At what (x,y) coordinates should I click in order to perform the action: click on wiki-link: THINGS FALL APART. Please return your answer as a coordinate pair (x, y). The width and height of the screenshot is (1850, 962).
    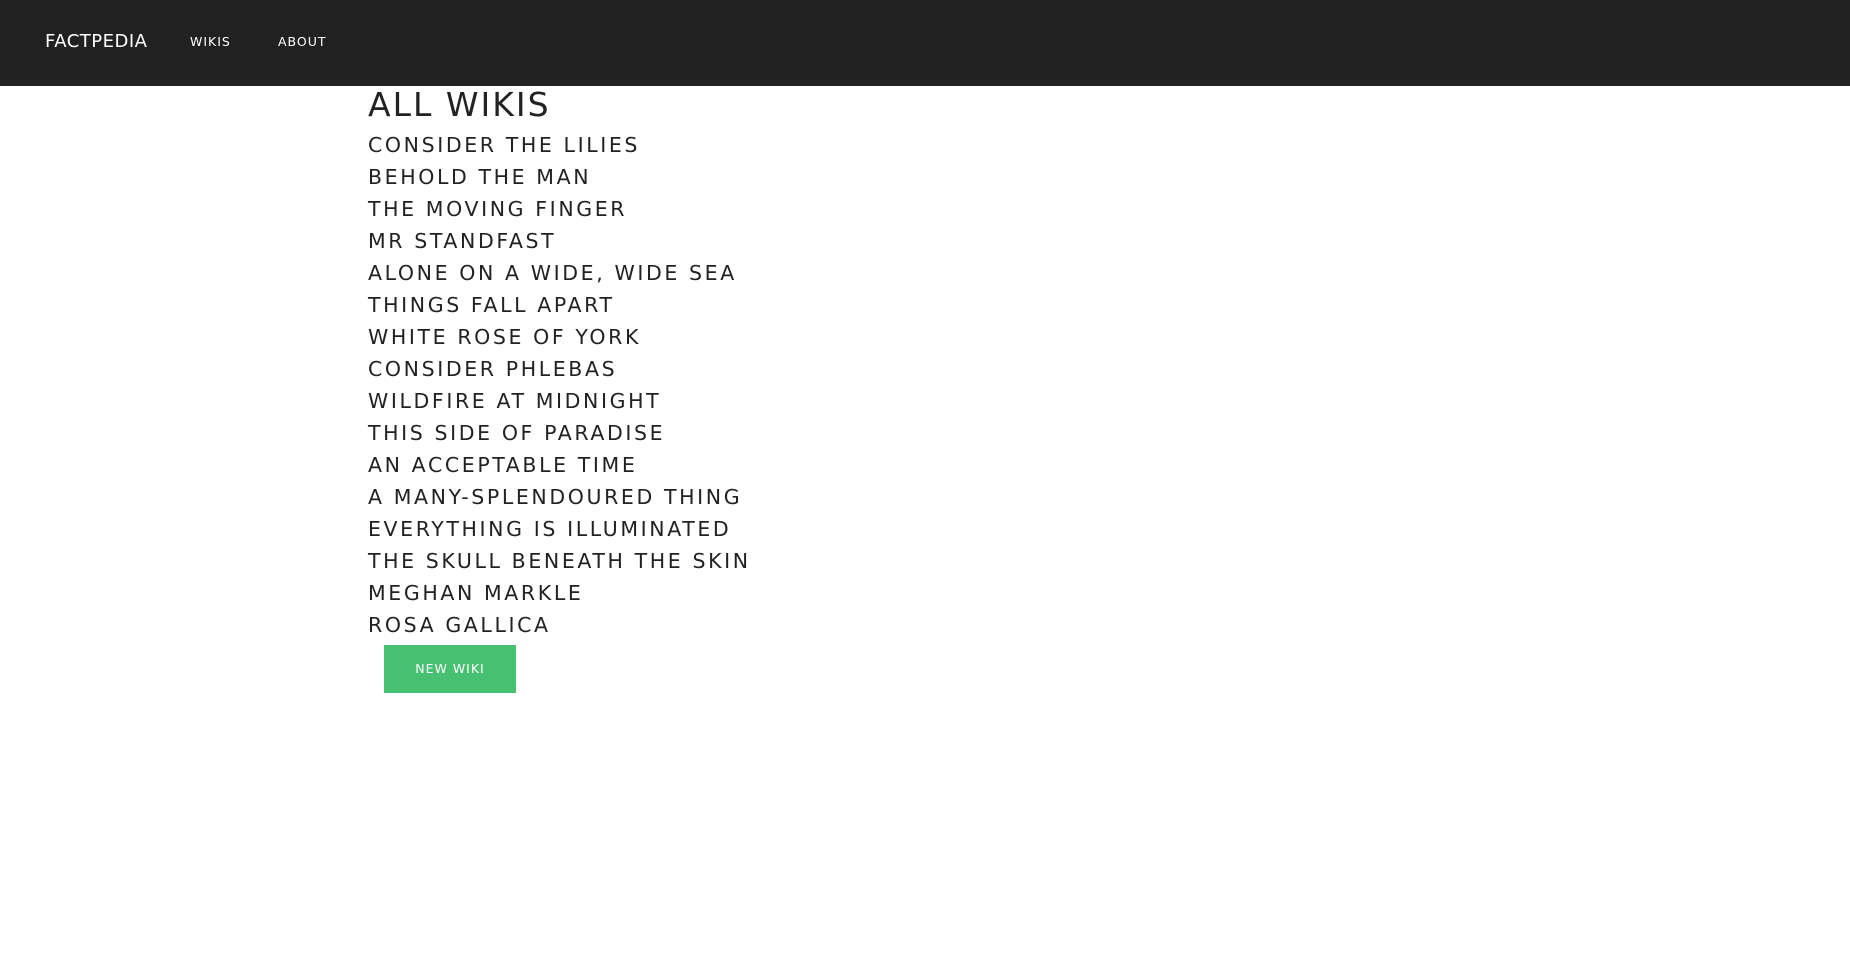
    Looking at the image, I should click on (491, 305).